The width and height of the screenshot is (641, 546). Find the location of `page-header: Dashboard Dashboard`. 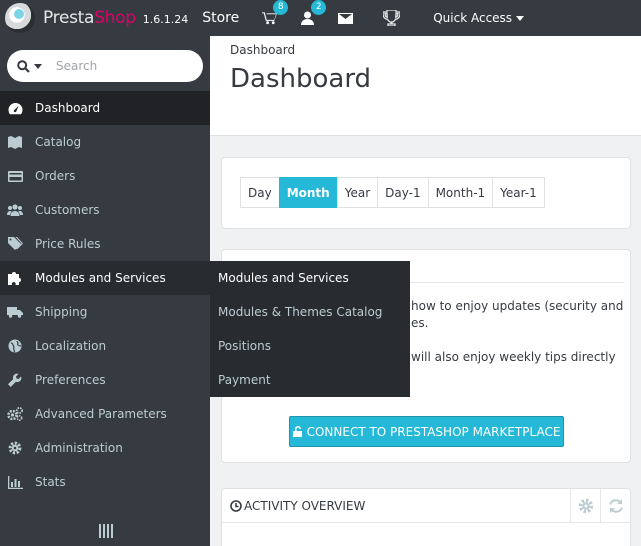

page-header: Dashboard Dashboard is located at coordinates (425, 86).